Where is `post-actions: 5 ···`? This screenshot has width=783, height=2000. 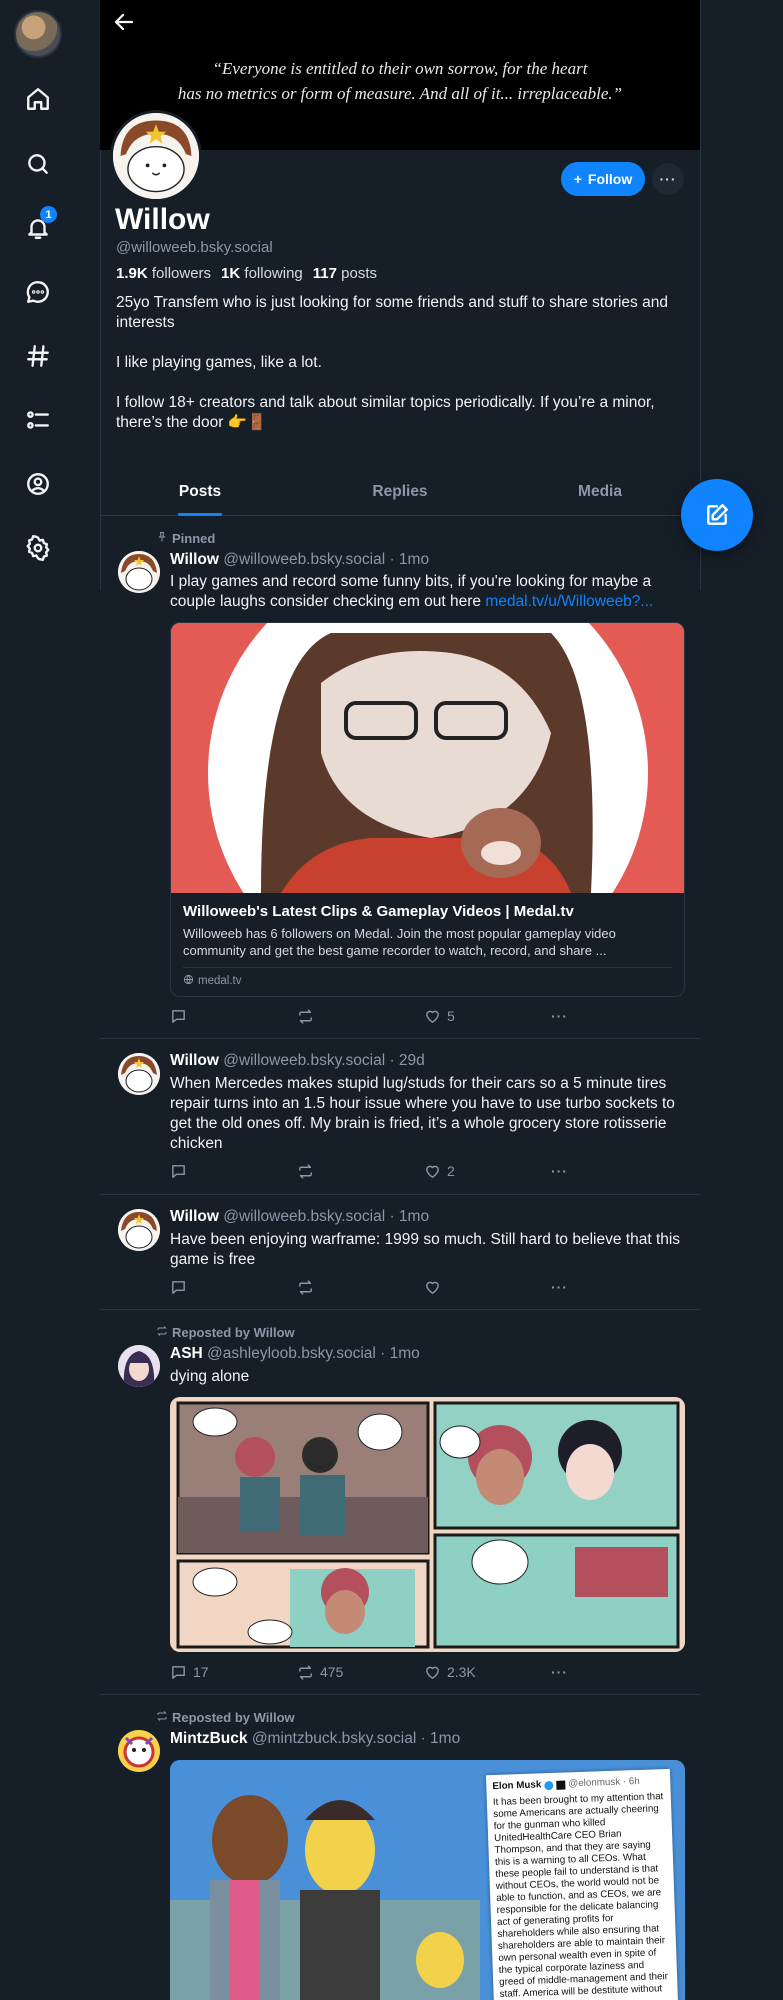
post-actions: 5 ··· is located at coordinates (380, 1016).